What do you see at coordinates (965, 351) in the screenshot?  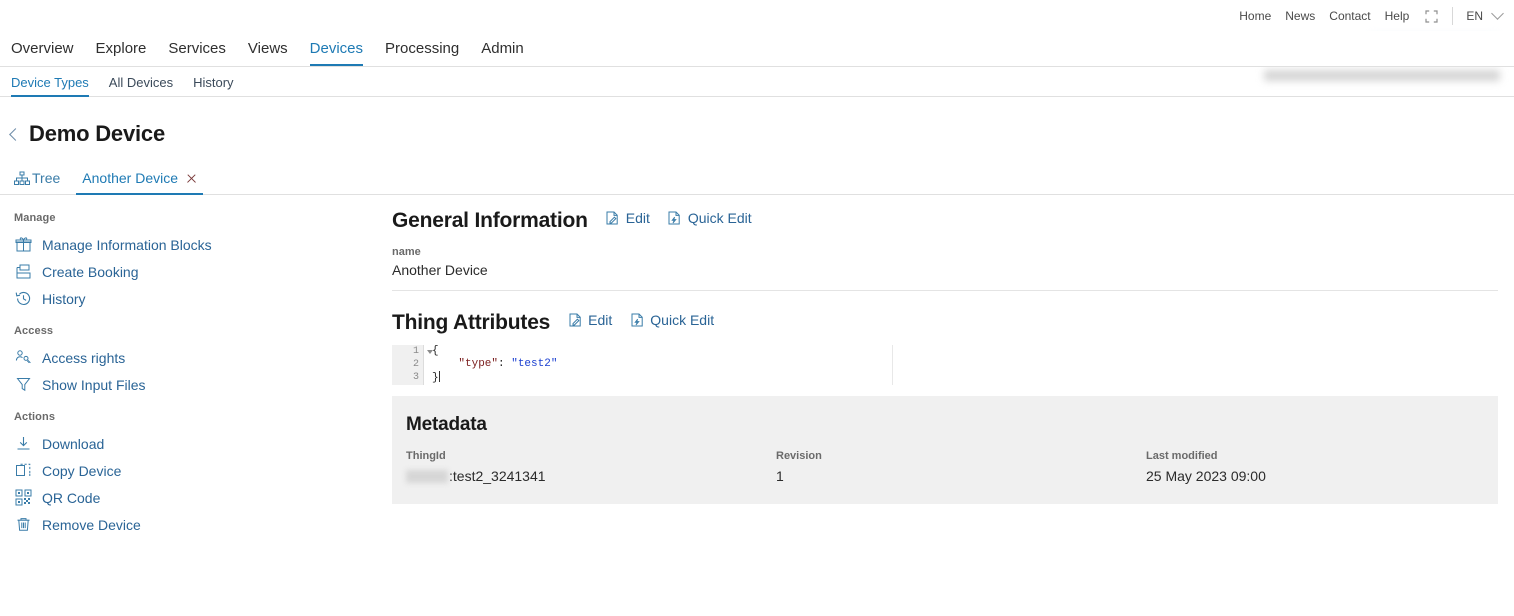 I see `code-line-1: {` at bounding box center [965, 351].